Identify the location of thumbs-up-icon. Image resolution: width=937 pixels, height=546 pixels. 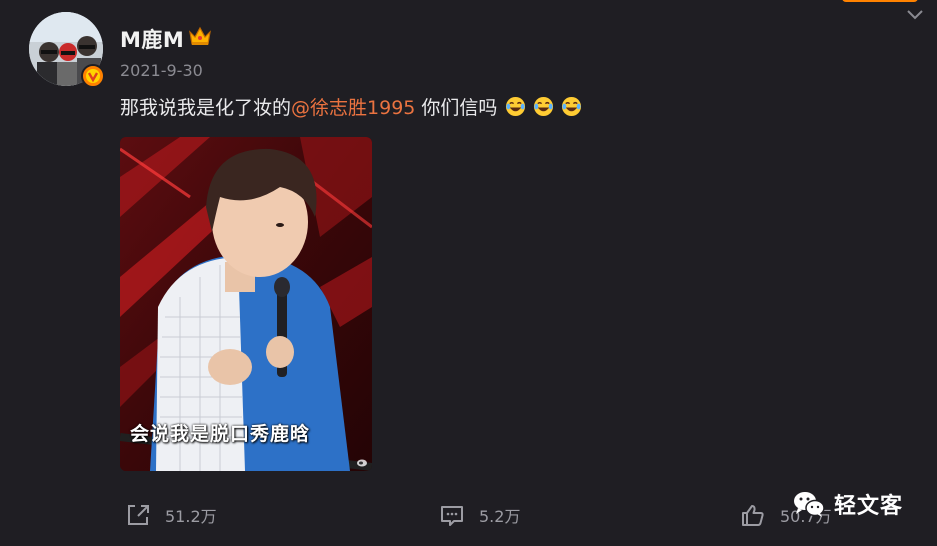
(753, 515).